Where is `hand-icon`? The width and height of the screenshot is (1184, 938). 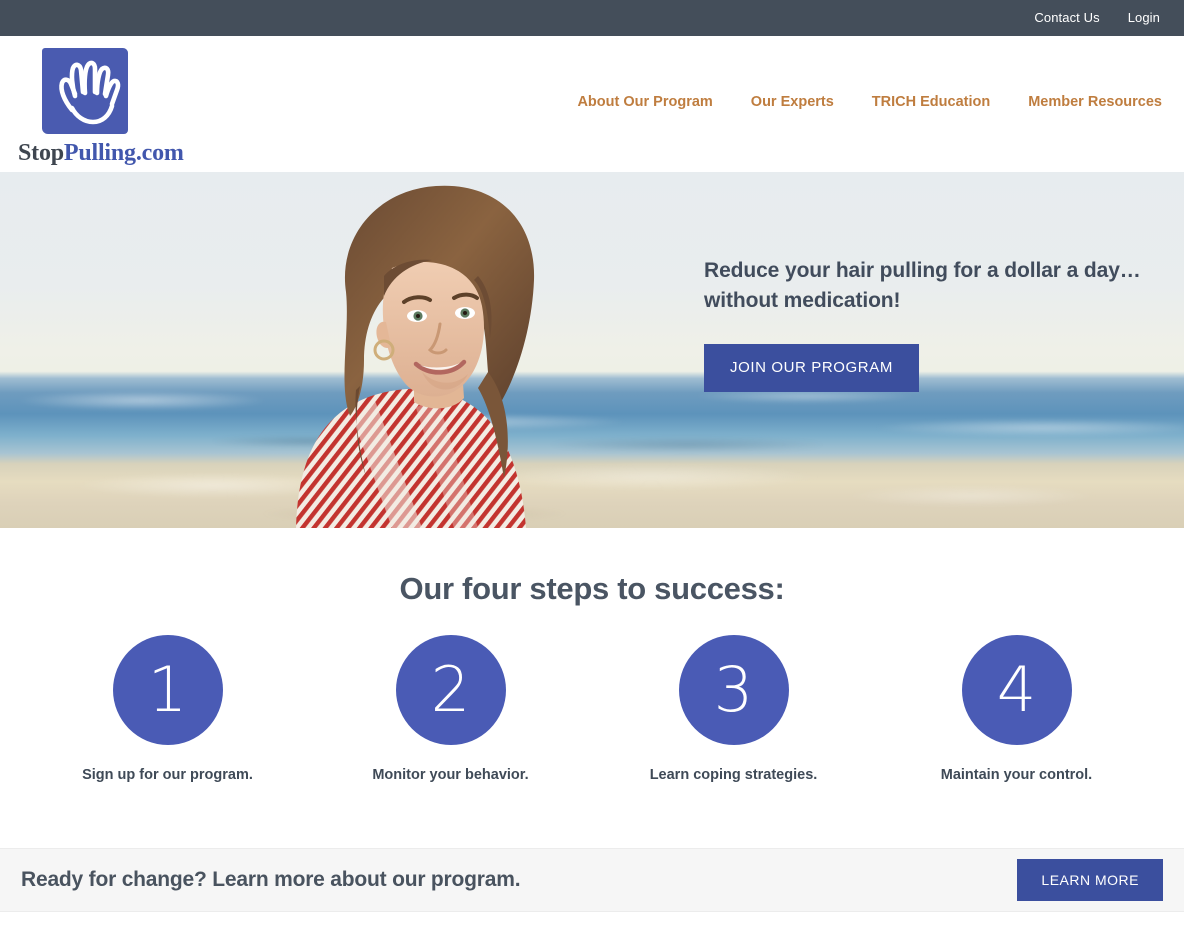 hand-icon is located at coordinates (85, 91).